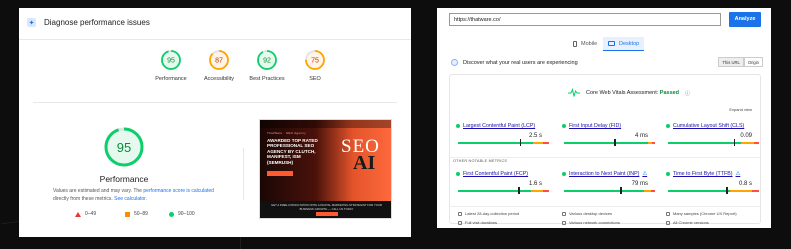 The width and height of the screenshot is (791, 249). Describe the element at coordinates (591, 213) in the screenshot. I see `footer-item-text: Various desktop devices` at that location.